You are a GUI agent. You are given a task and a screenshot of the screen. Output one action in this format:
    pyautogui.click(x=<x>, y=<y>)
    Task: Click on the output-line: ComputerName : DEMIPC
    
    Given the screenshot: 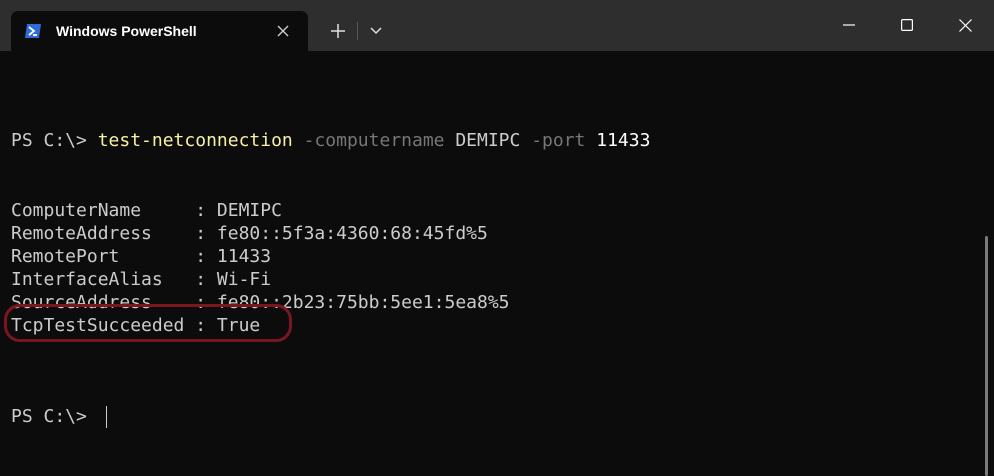 What is the action you would take?
    pyautogui.click(x=146, y=210)
    